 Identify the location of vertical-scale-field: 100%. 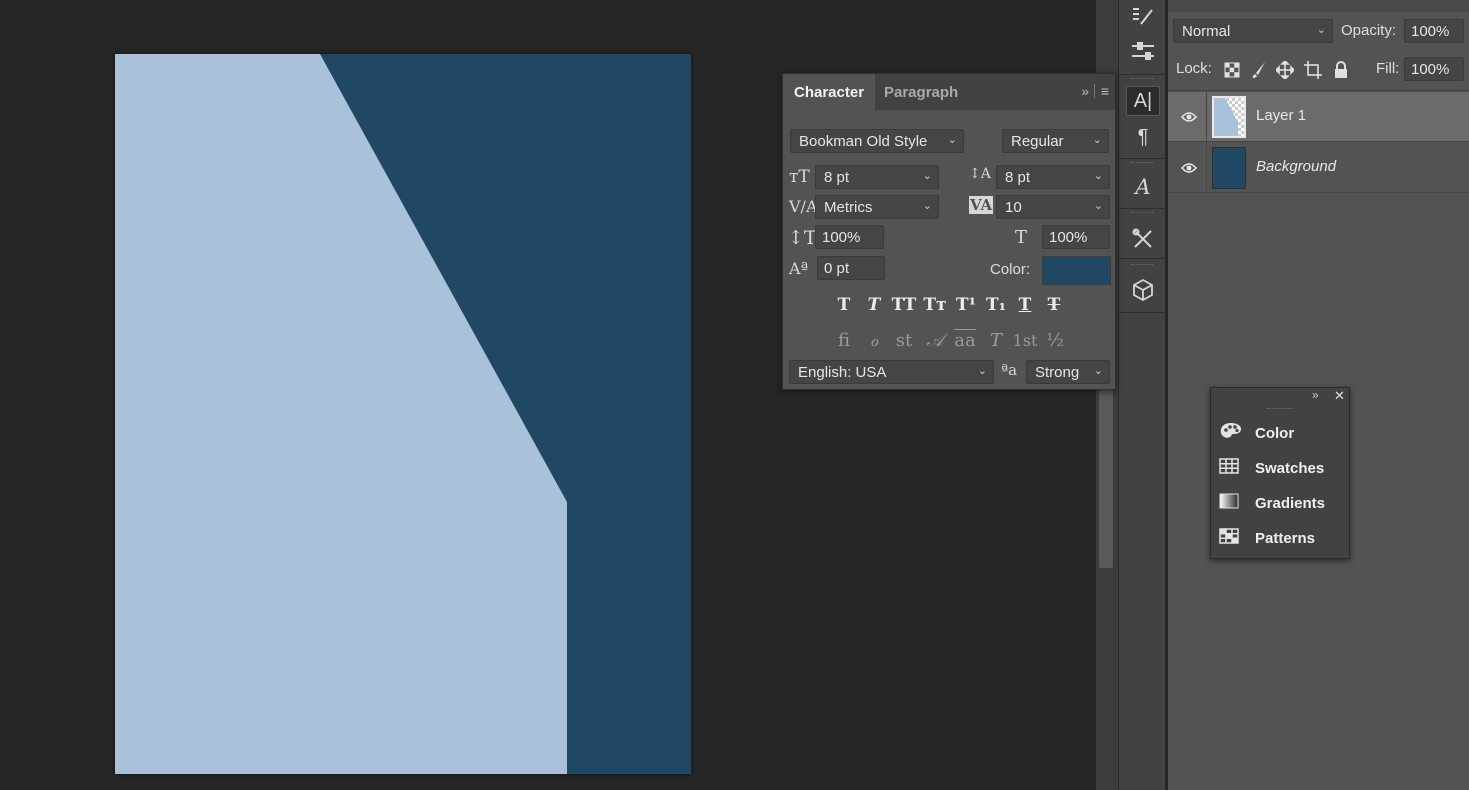
(849, 237).